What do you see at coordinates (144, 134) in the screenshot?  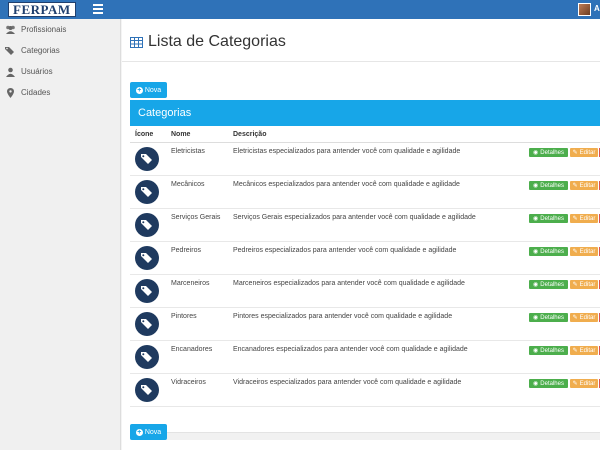 I see `column-header-icone: Ícone` at bounding box center [144, 134].